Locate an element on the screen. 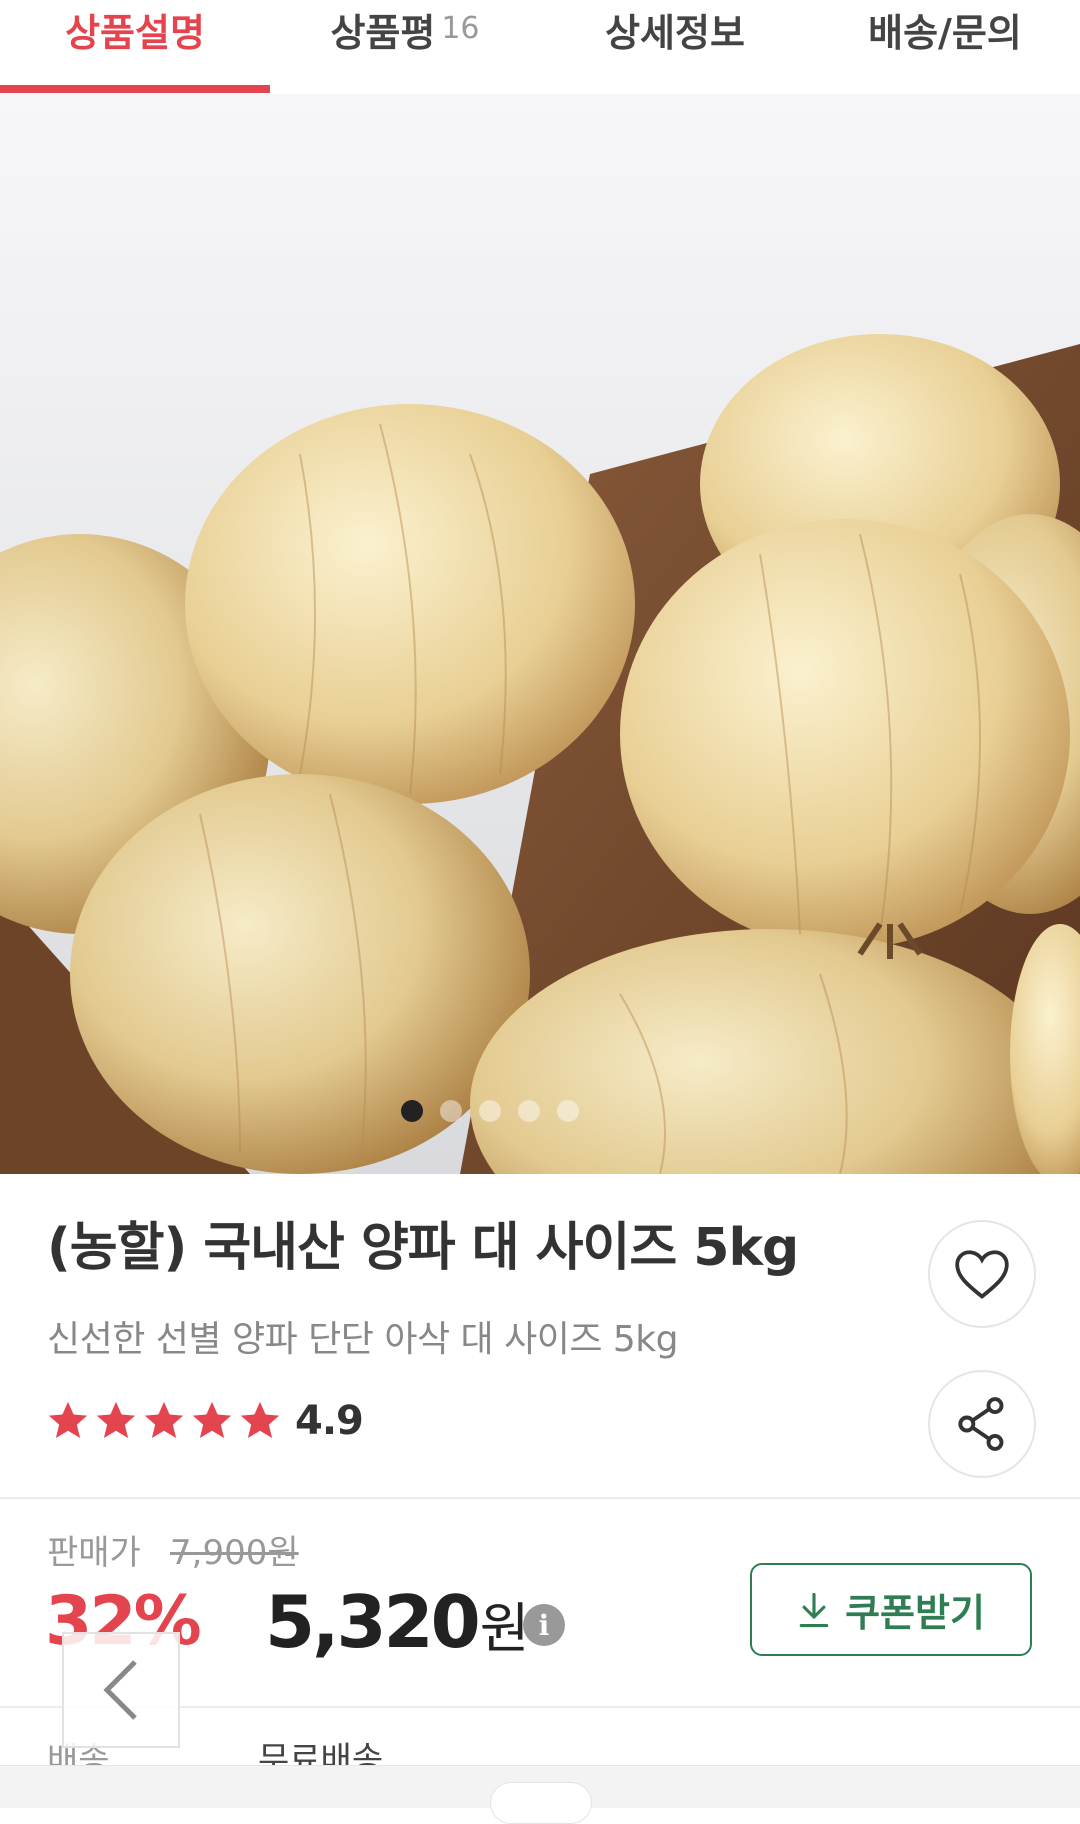 This screenshot has height=1824, width=1080. tab-product-description: 상품설명 is located at coordinates (135, 47).